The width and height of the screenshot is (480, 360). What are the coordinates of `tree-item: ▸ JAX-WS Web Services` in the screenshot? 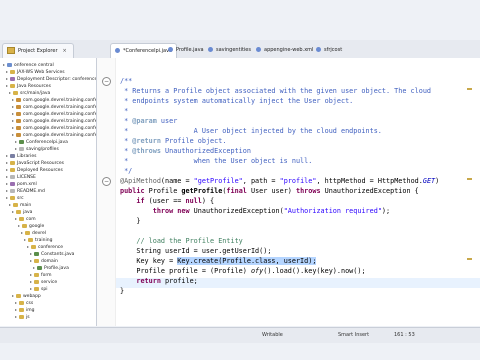 It's located at (35, 72).